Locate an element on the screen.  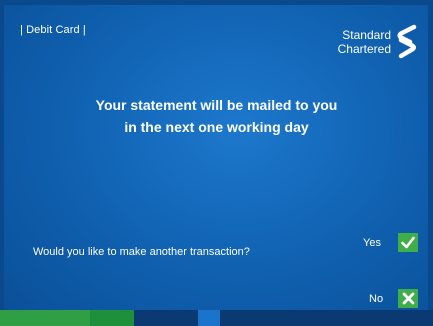
yes-option-label: Yes is located at coordinates (372, 243).